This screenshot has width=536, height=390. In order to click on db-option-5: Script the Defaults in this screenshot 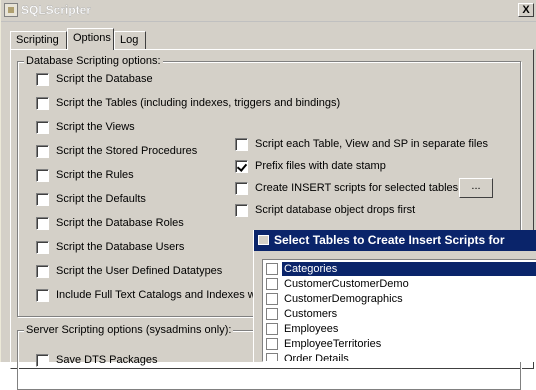, I will do `click(91, 199)`.